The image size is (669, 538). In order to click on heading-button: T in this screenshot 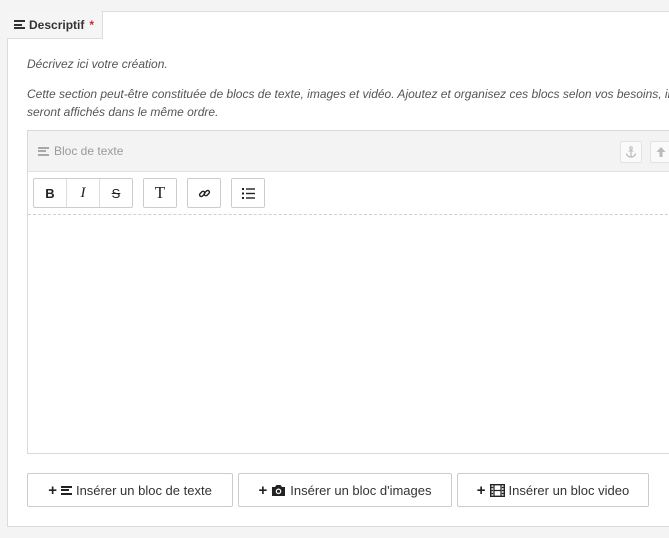, I will do `click(160, 193)`.